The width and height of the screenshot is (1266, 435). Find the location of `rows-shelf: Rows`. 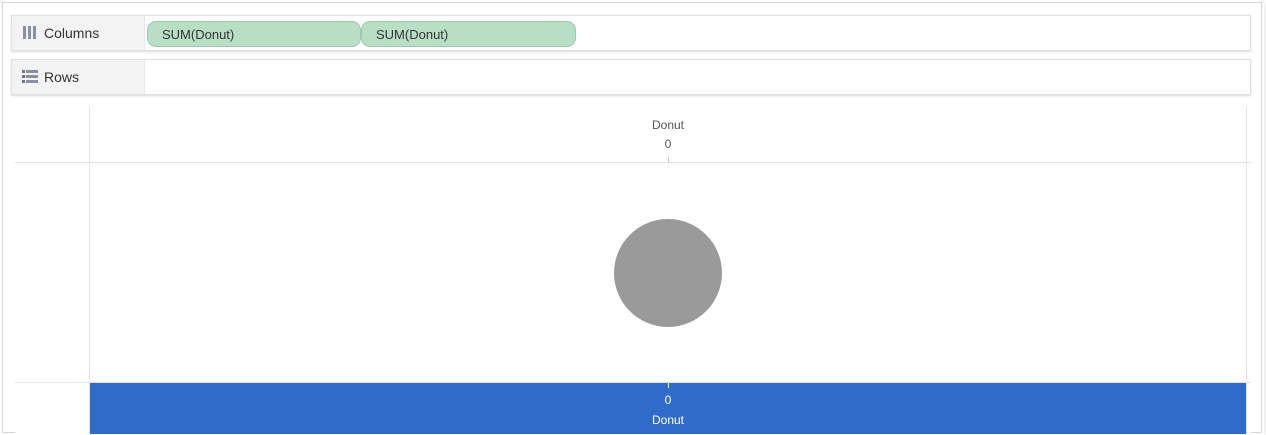

rows-shelf: Rows is located at coordinates (631, 77).